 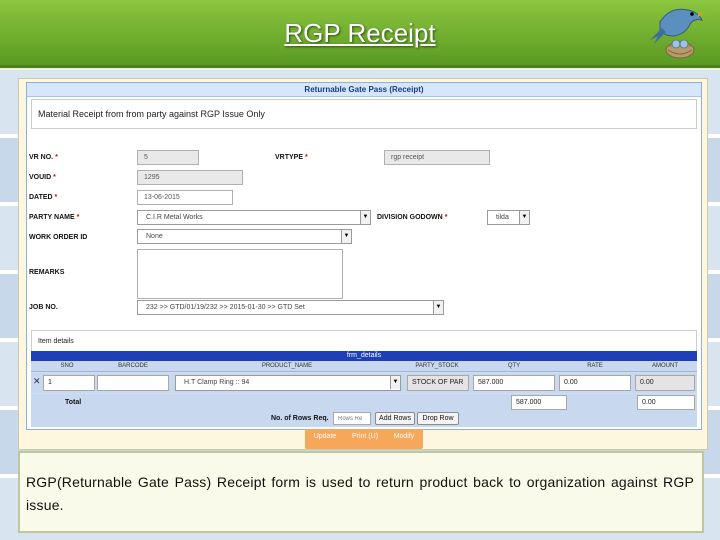 What do you see at coordinates (67, 366) in the screenshot?
I see `grid-column-header: SNO` at bounding box center [67, 366].